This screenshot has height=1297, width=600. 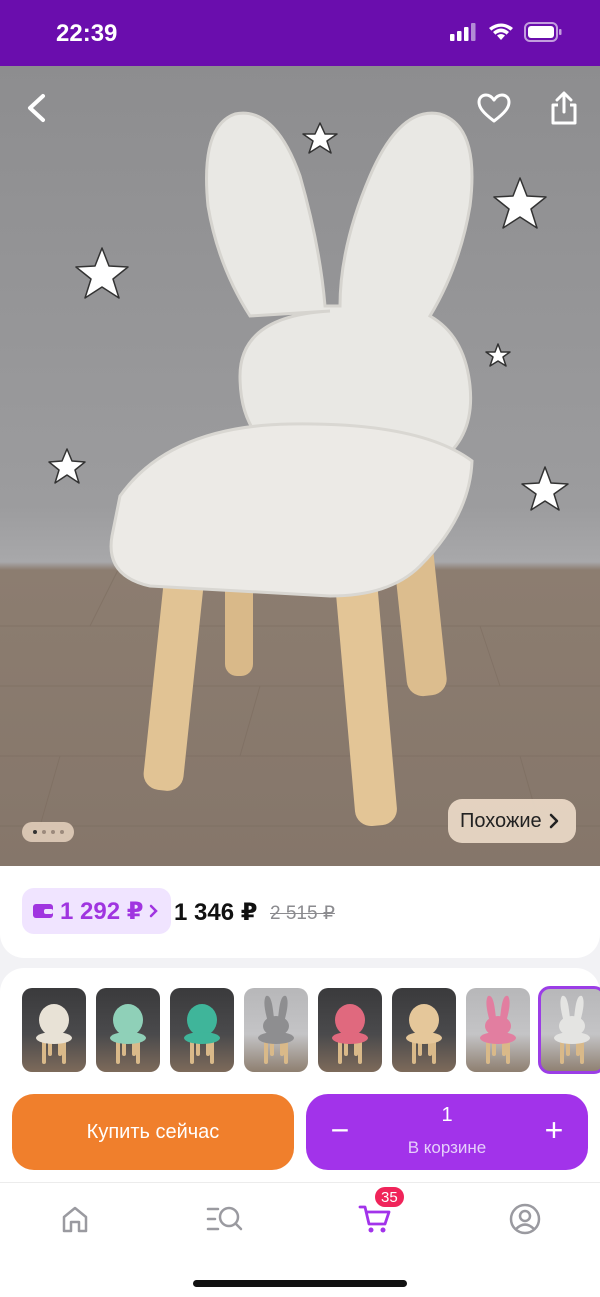 I want to click on back-button, so click(x=38, y=108).